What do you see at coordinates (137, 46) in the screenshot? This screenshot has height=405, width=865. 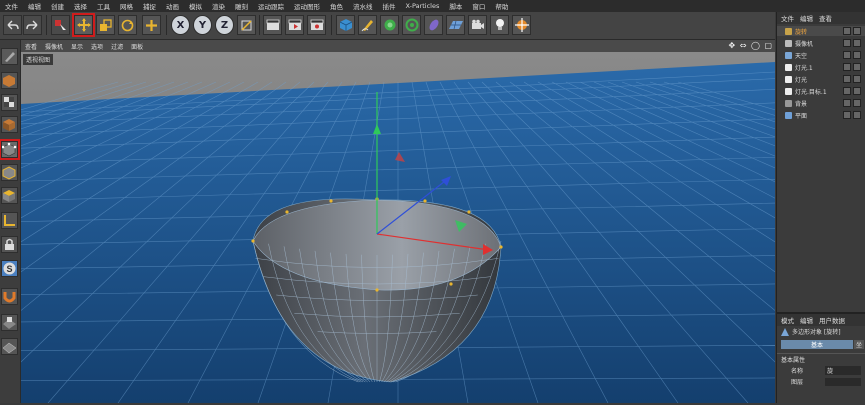 I see `viewport-menu-panel: 面板` at bounding box center [137, 46].